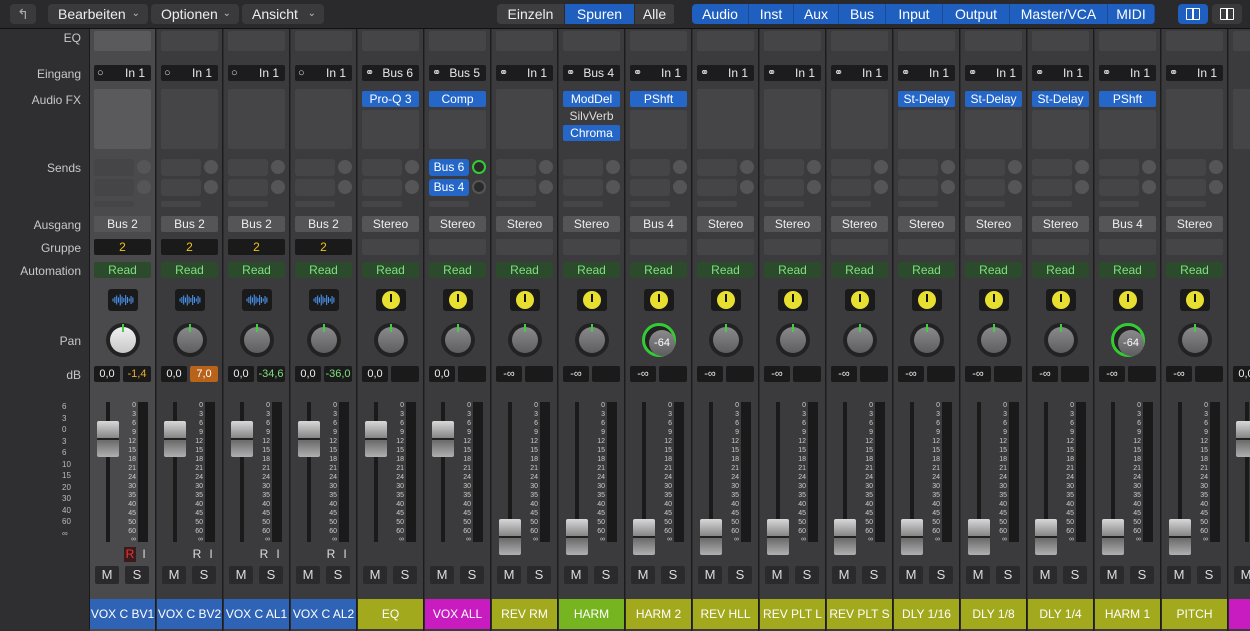 This screenshot has width=1250, height=631. What do you see at coordinates (816, 14) in the screenshot?
I see `filter-aux: Aux` at bounding box center [816, 14].